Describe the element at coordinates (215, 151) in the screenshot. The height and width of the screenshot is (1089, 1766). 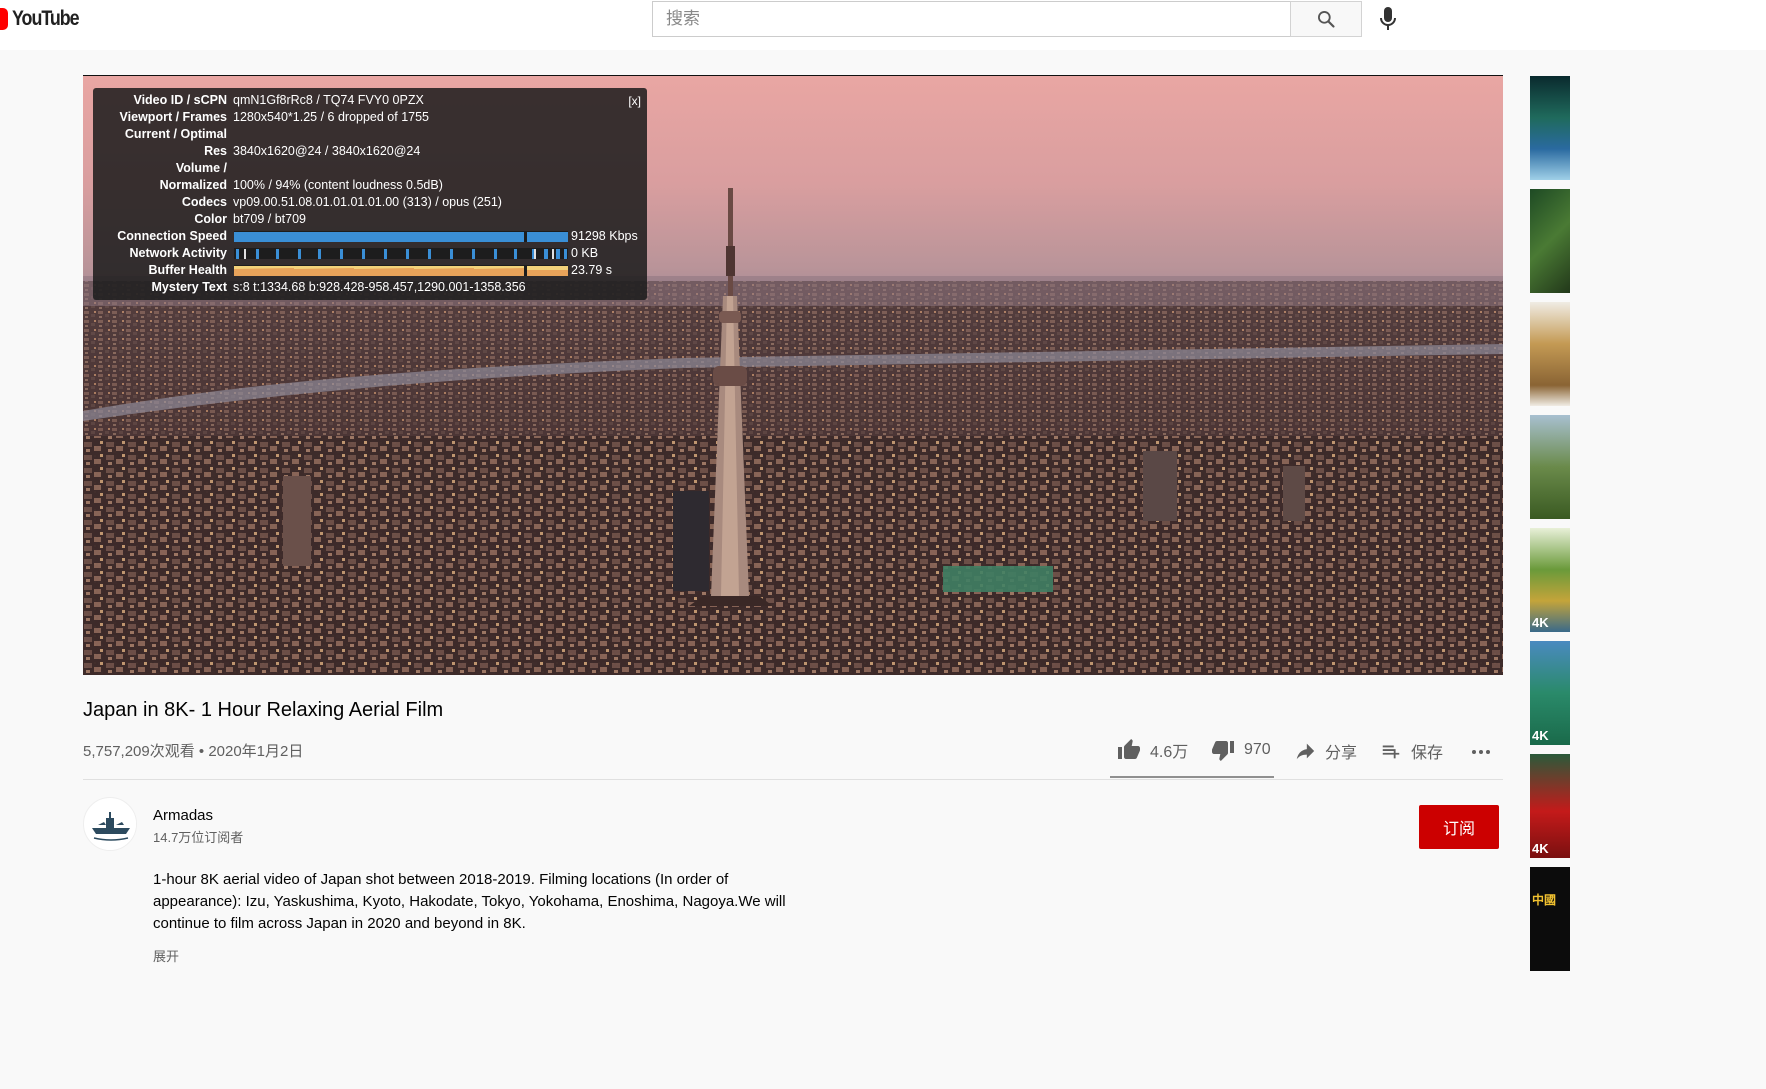
I see `stat-label: Res` at that location.